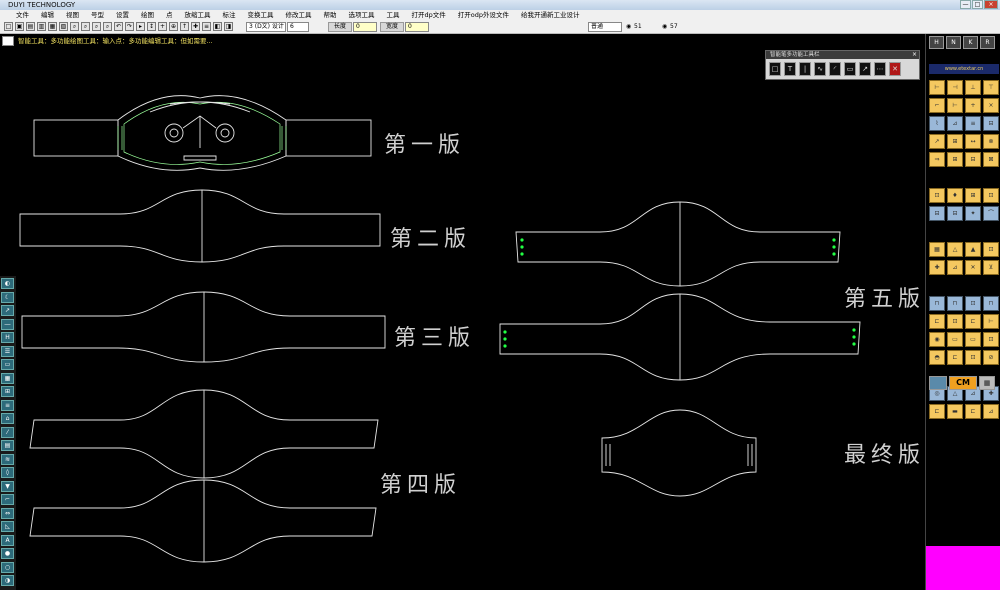 The image size is (1000, 590). Describe the element at coordinates (151, 26) in the screenshot. I see `toolbar-icon-13: ↕` at that location.